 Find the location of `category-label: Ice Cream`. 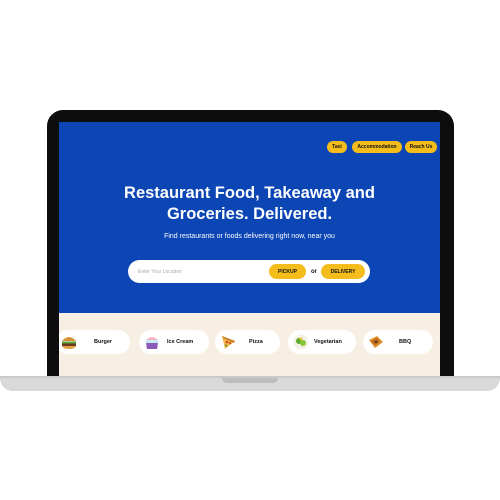

category-label: Ice Cream is located at coordinates (180, 342).